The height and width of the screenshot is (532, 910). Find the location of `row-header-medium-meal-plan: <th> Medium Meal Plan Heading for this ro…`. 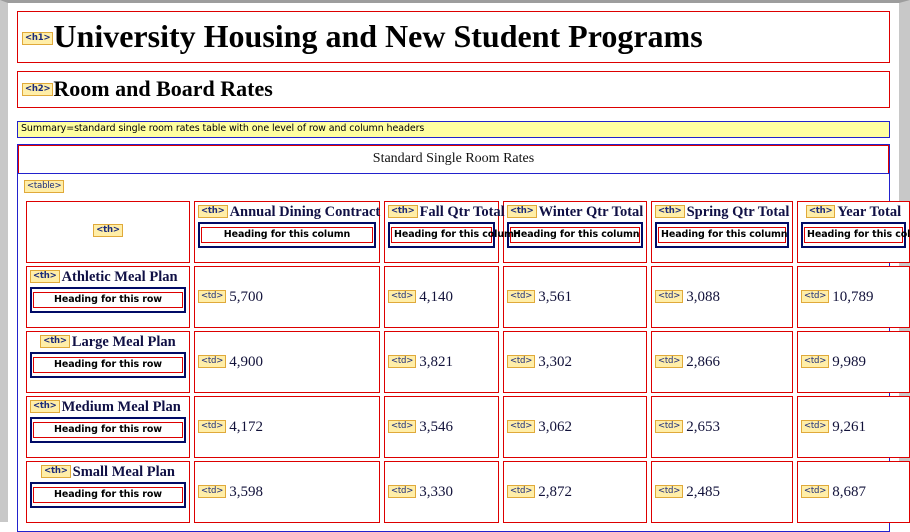

row-header-medium-meal-plan: <th> Medium Meal Plan Heading for this ro… is located at coordinates (108, 427).